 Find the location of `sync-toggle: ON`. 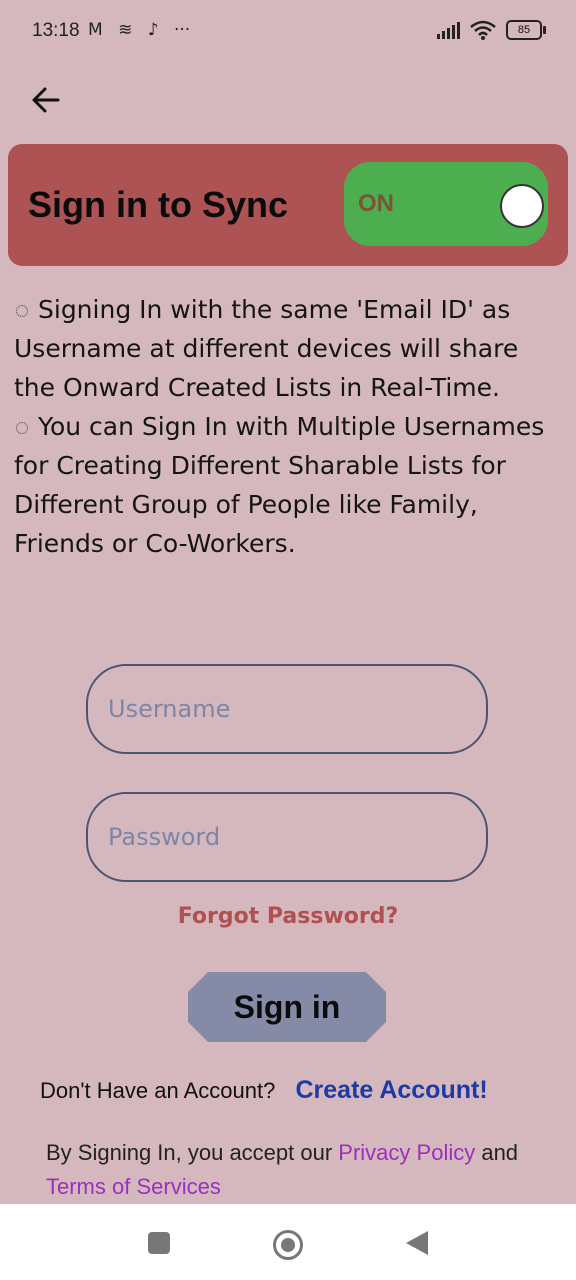

sync-toggle: ON is located at coordinates (446, 204).